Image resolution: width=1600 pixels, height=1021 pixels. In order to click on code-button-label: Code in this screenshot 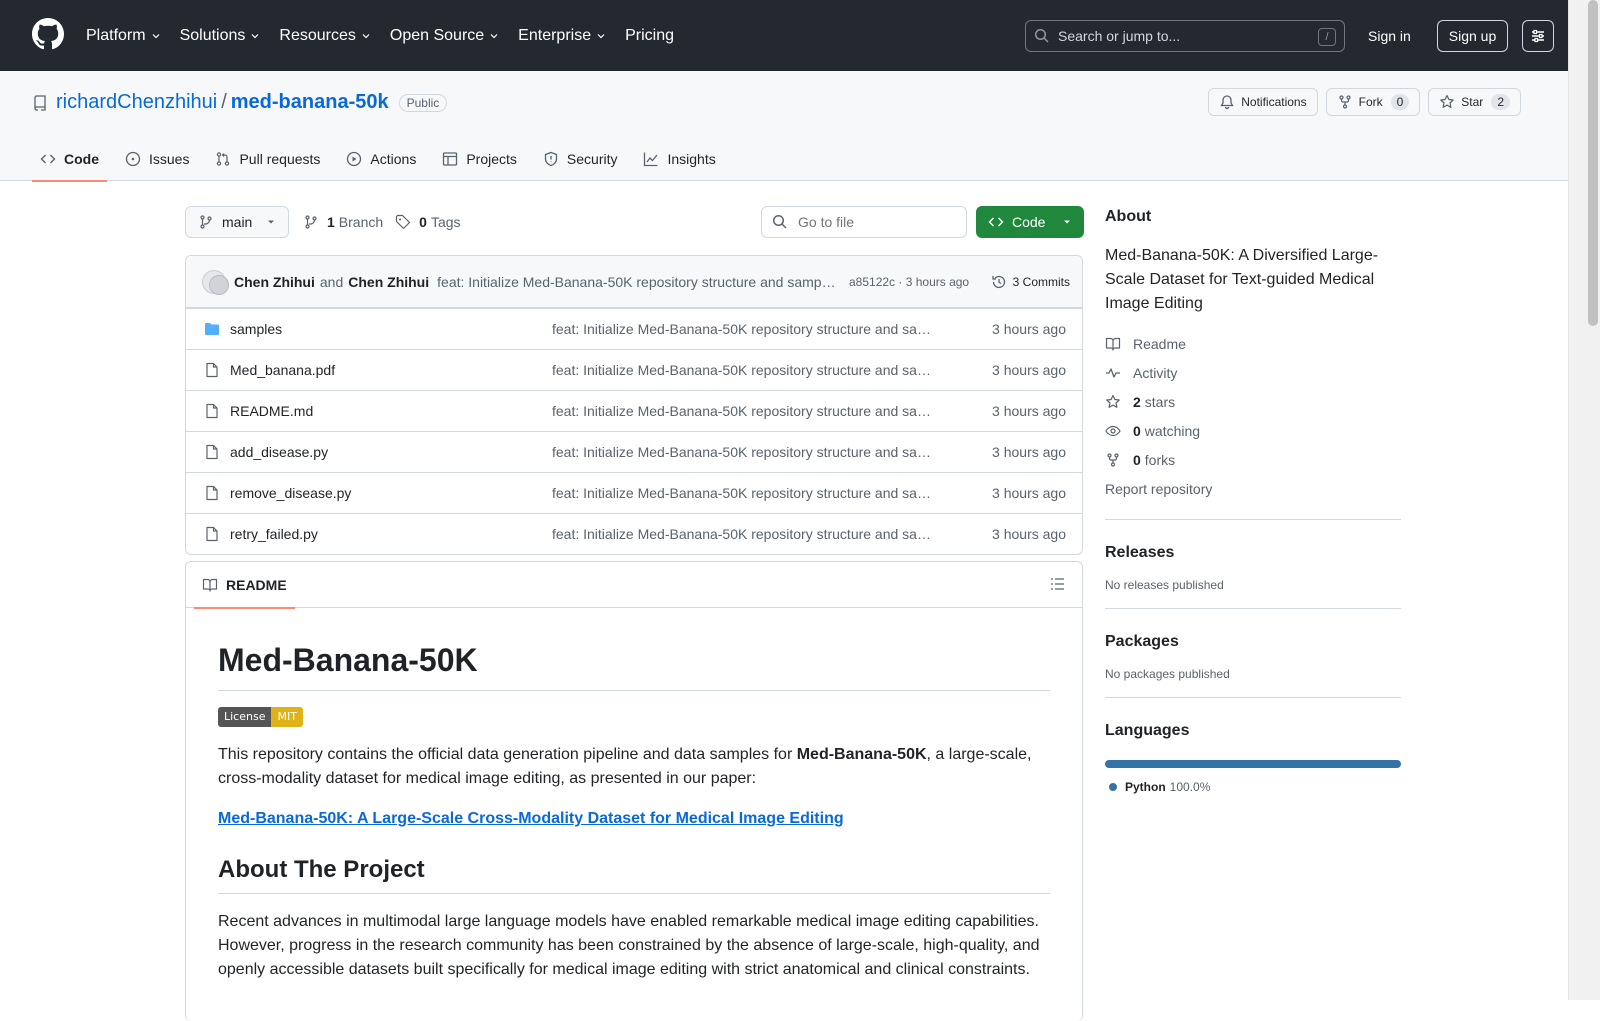, I will do `click(1029, 222)`.